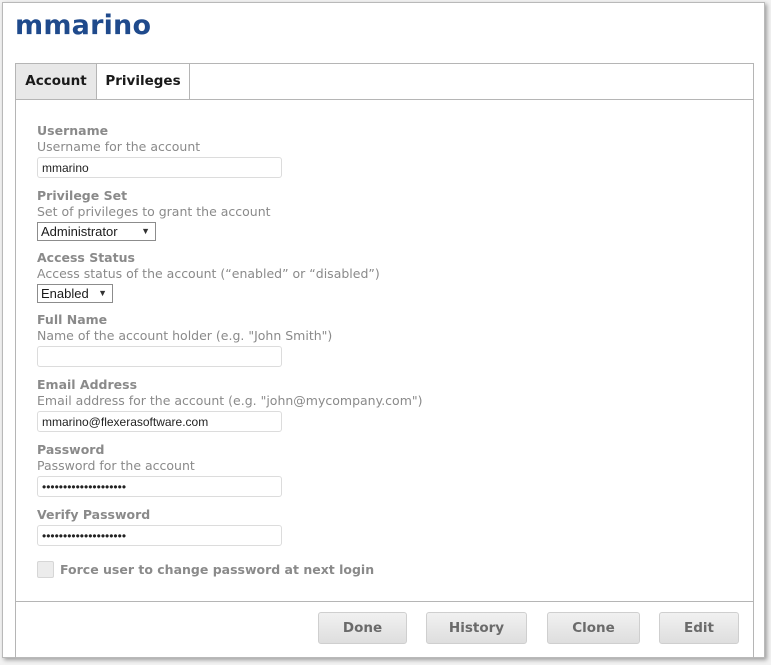 The width and height of the screenshot is (771, 665). I want to click on email-label: Email Address, so click(87, 384).